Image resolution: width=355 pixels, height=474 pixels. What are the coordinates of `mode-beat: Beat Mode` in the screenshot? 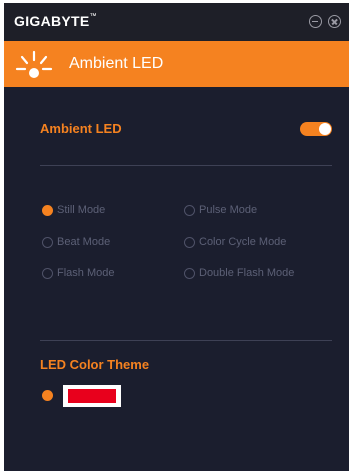 It's located at (76, 242).